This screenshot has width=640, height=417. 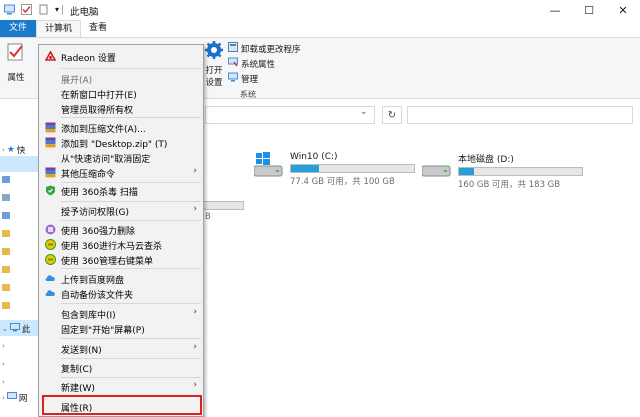 What do you see at coordinates (16, 329) in the screenshot?
I see `nav-this-pc: ⌄ 此` at bounding box center [16, 329].